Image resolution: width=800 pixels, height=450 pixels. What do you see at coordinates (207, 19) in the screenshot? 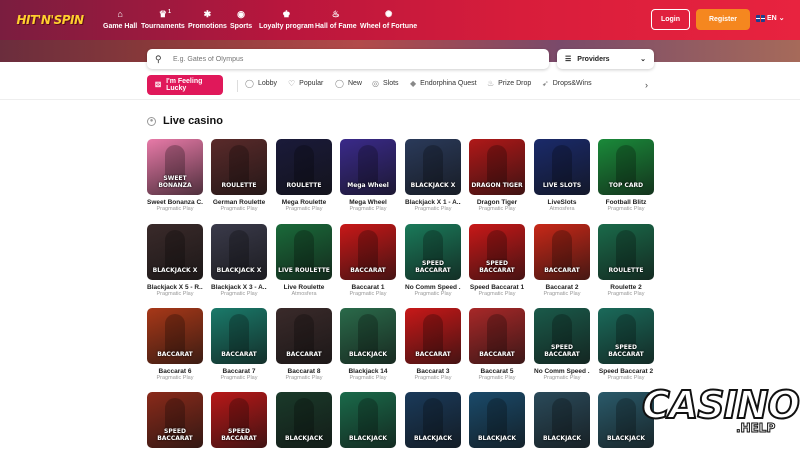
I see `nav-item-promotions: ✱ Promotions` at bounding box center [207, 19].